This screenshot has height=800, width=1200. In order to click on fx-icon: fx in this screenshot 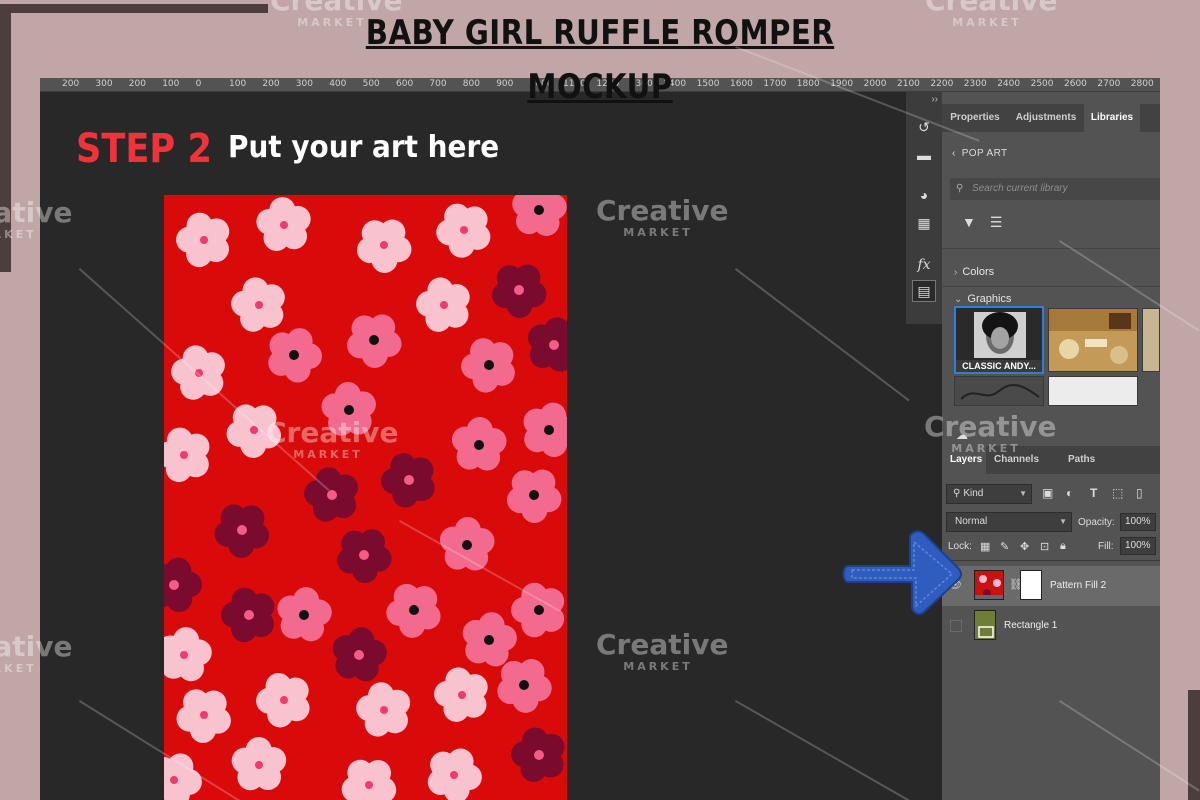, I will do `click(924, 265)`.